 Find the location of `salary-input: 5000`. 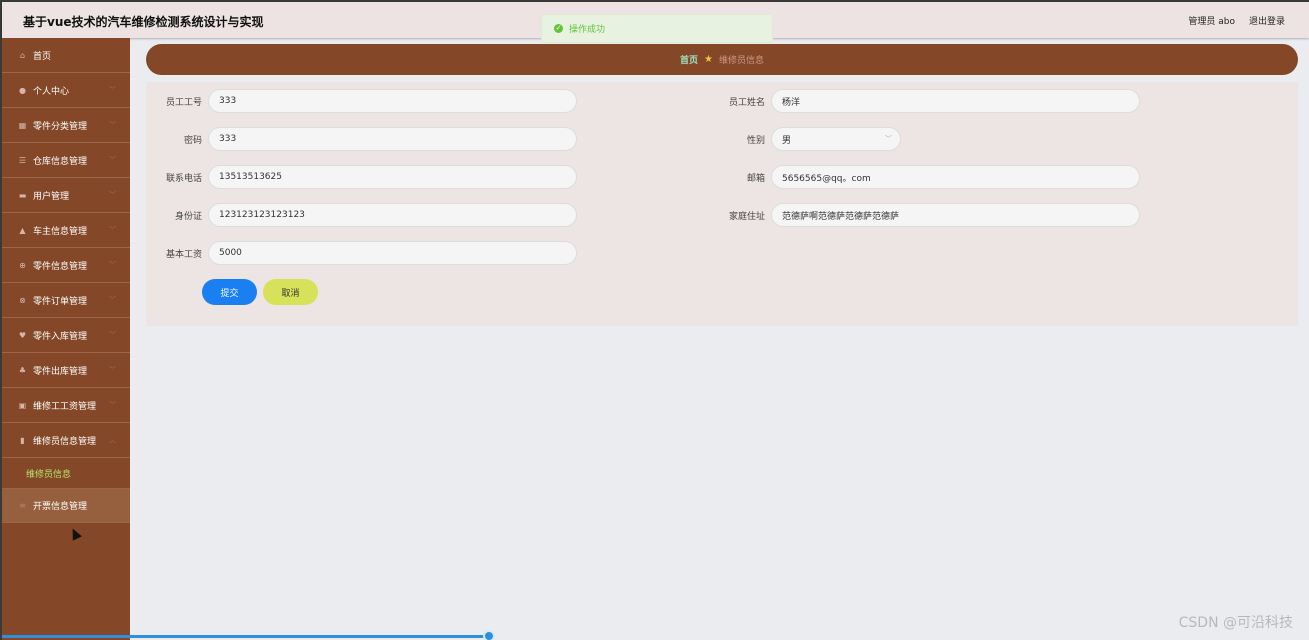

salary-input: 5000 is located at coordinates (392, 253).